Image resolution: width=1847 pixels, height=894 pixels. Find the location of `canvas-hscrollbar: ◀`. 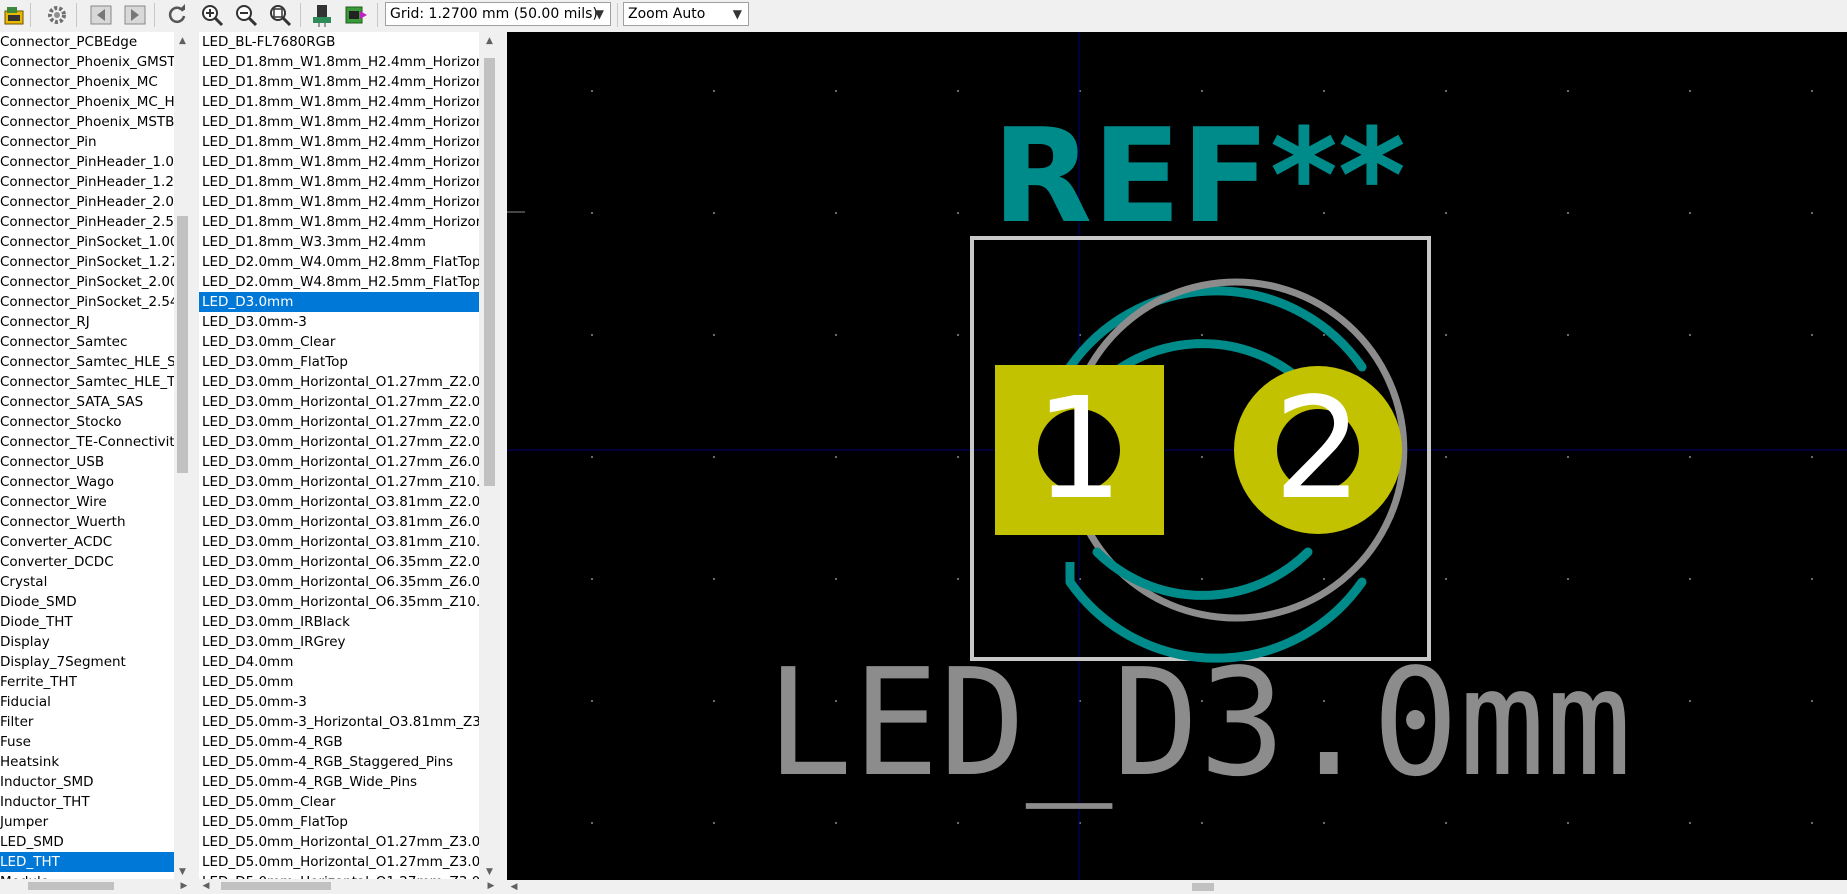

canvas-hscrollbar: ◀ is located at coordinates (1177, 886).